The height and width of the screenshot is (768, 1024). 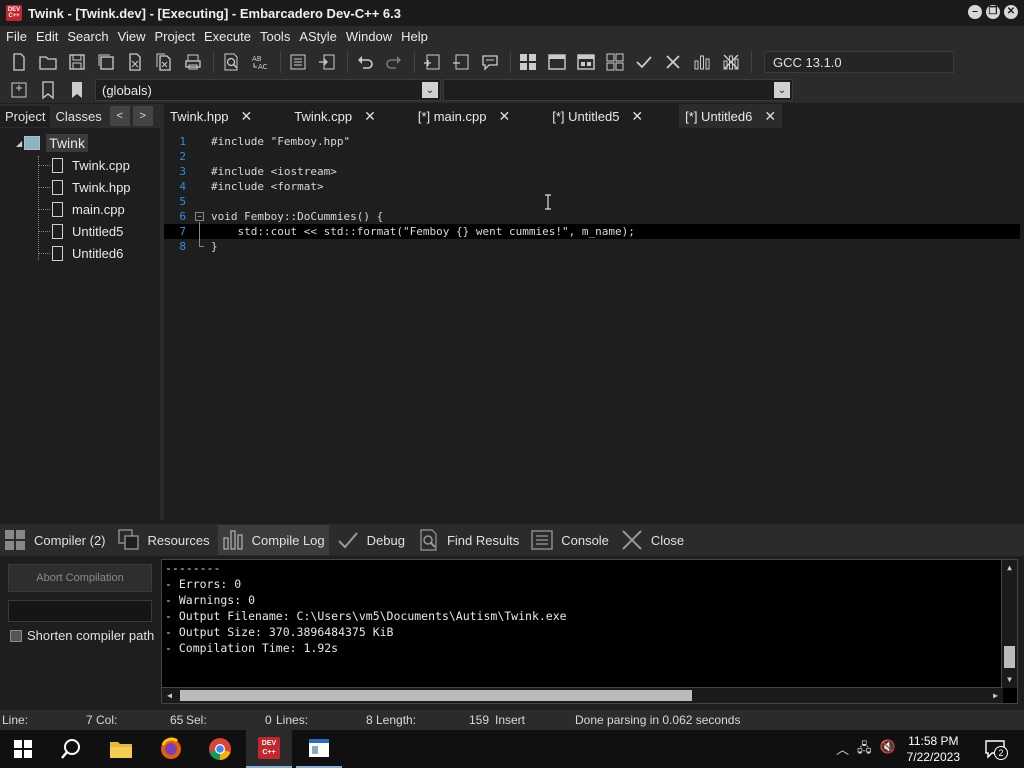 I want to click on rebuild-all-button, so click(x=615, y=62).